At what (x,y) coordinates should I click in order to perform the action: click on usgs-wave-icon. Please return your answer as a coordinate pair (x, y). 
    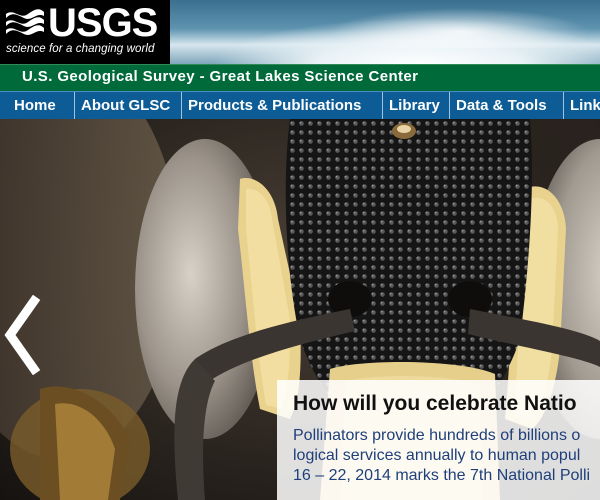
    Looking at the image, I should click on (25, 22).